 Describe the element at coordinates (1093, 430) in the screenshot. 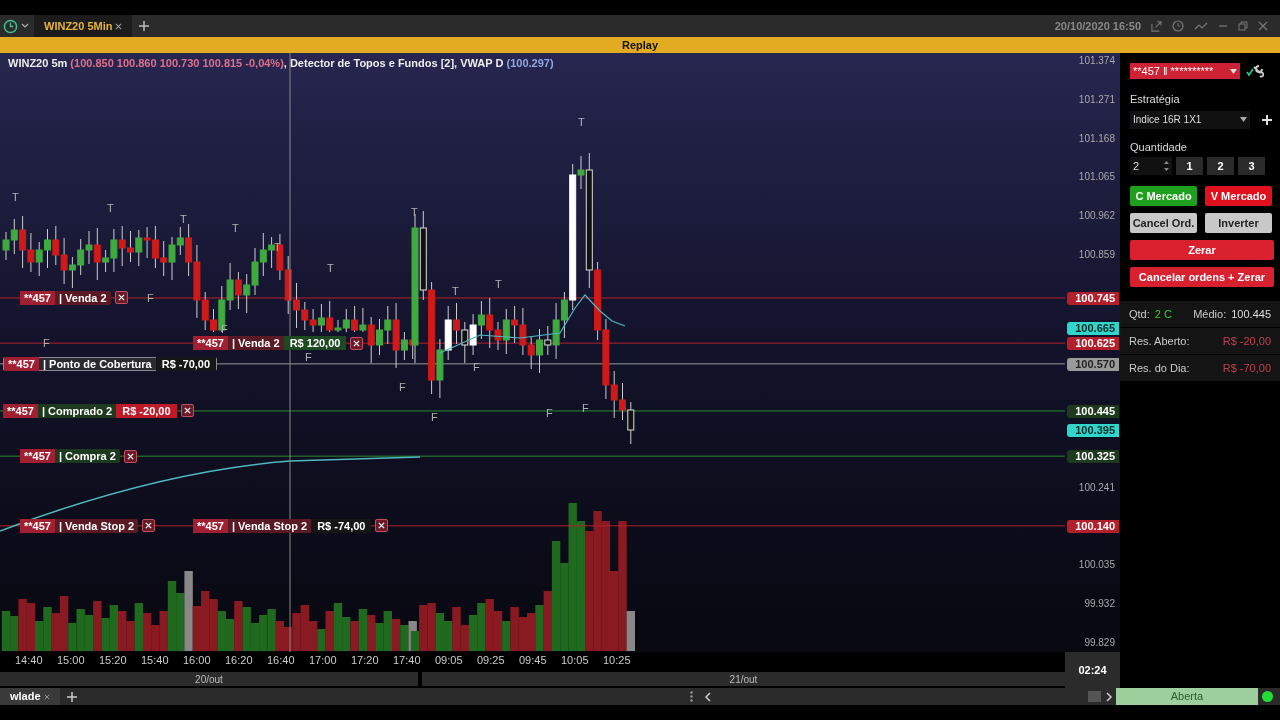

I see `price-tag: 100.395` at that location.